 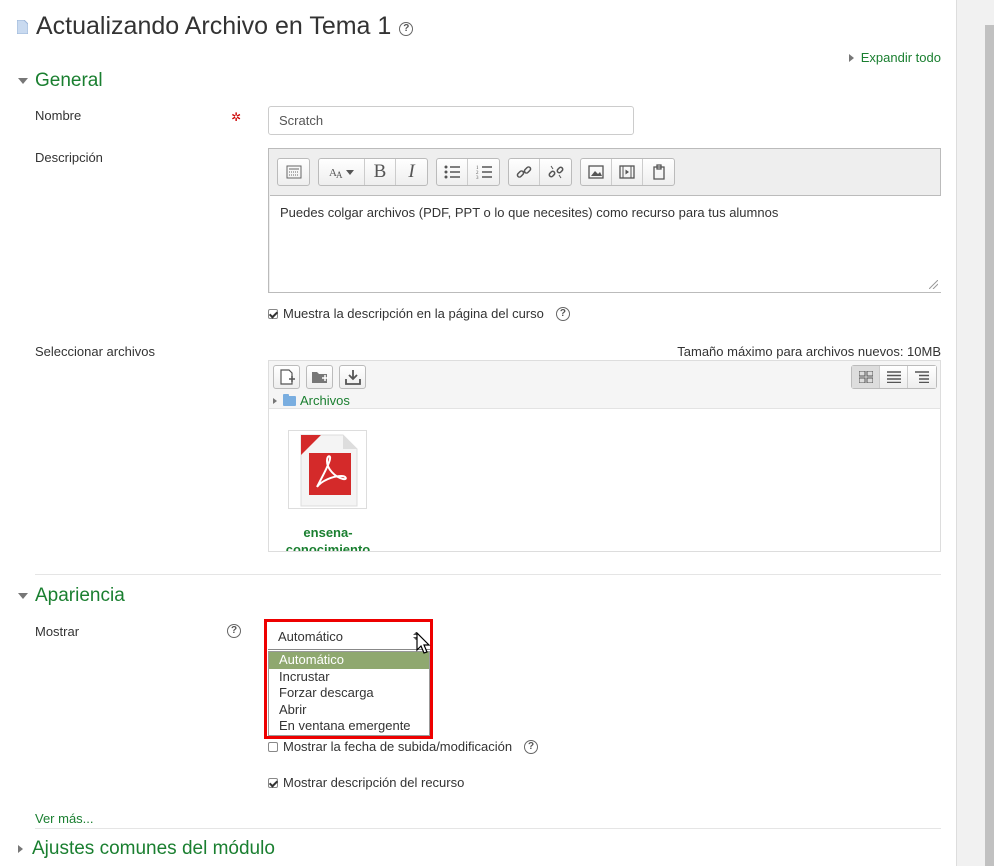 I want to click on font-style-icon: AA, so click(x=342, y=172).